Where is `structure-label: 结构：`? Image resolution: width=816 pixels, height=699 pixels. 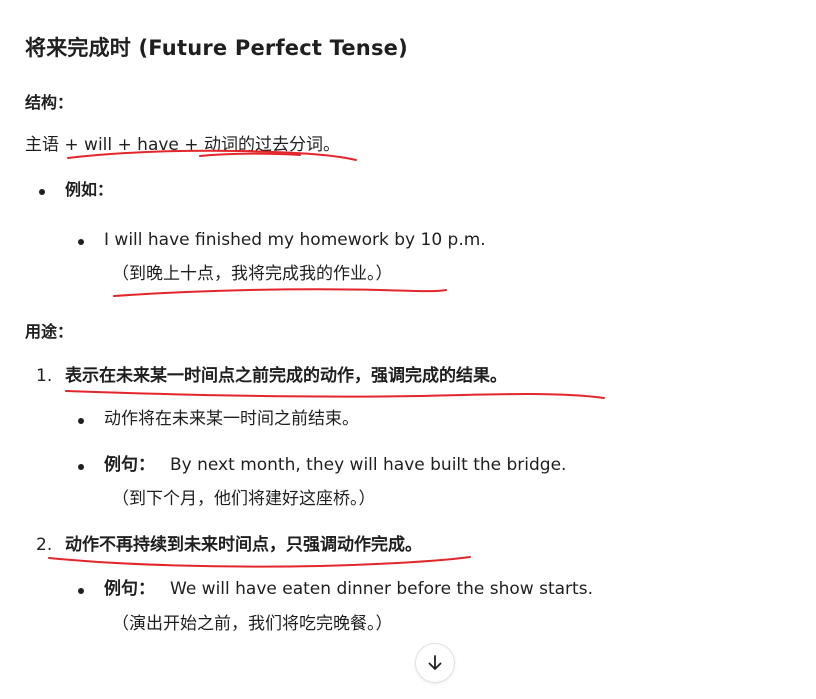
structure-label: 结构： is located at coordinates (49, 102).